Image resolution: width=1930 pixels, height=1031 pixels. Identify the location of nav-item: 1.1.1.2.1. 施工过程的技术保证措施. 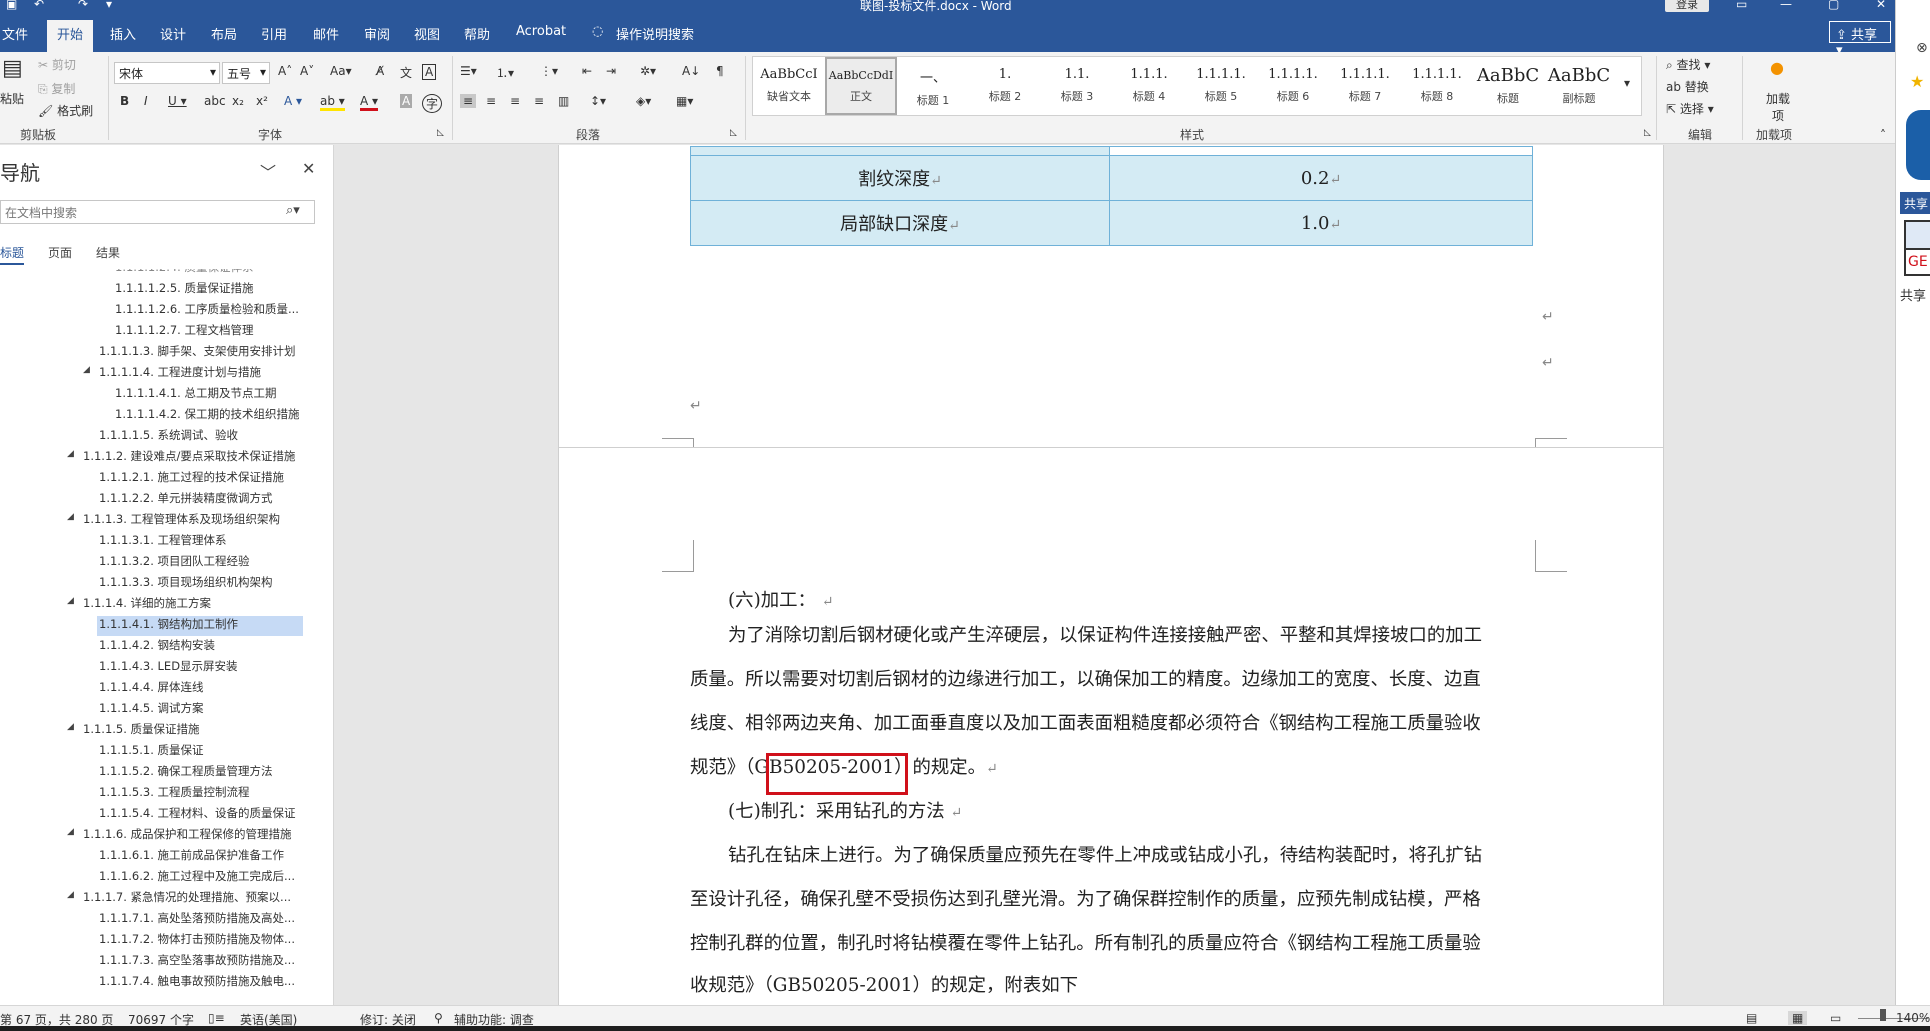
(216, 479).